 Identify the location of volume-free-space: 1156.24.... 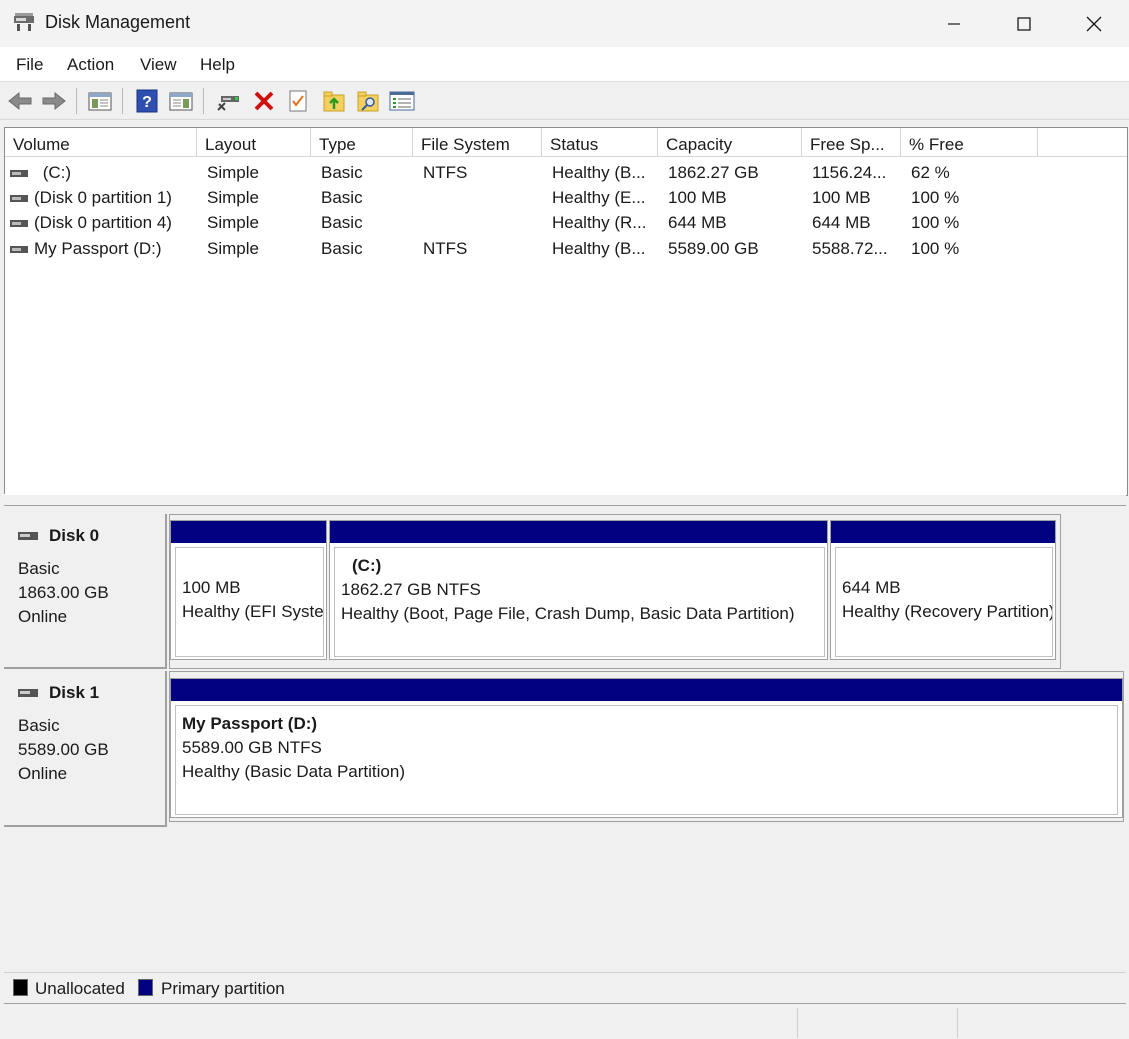
(849, 172).